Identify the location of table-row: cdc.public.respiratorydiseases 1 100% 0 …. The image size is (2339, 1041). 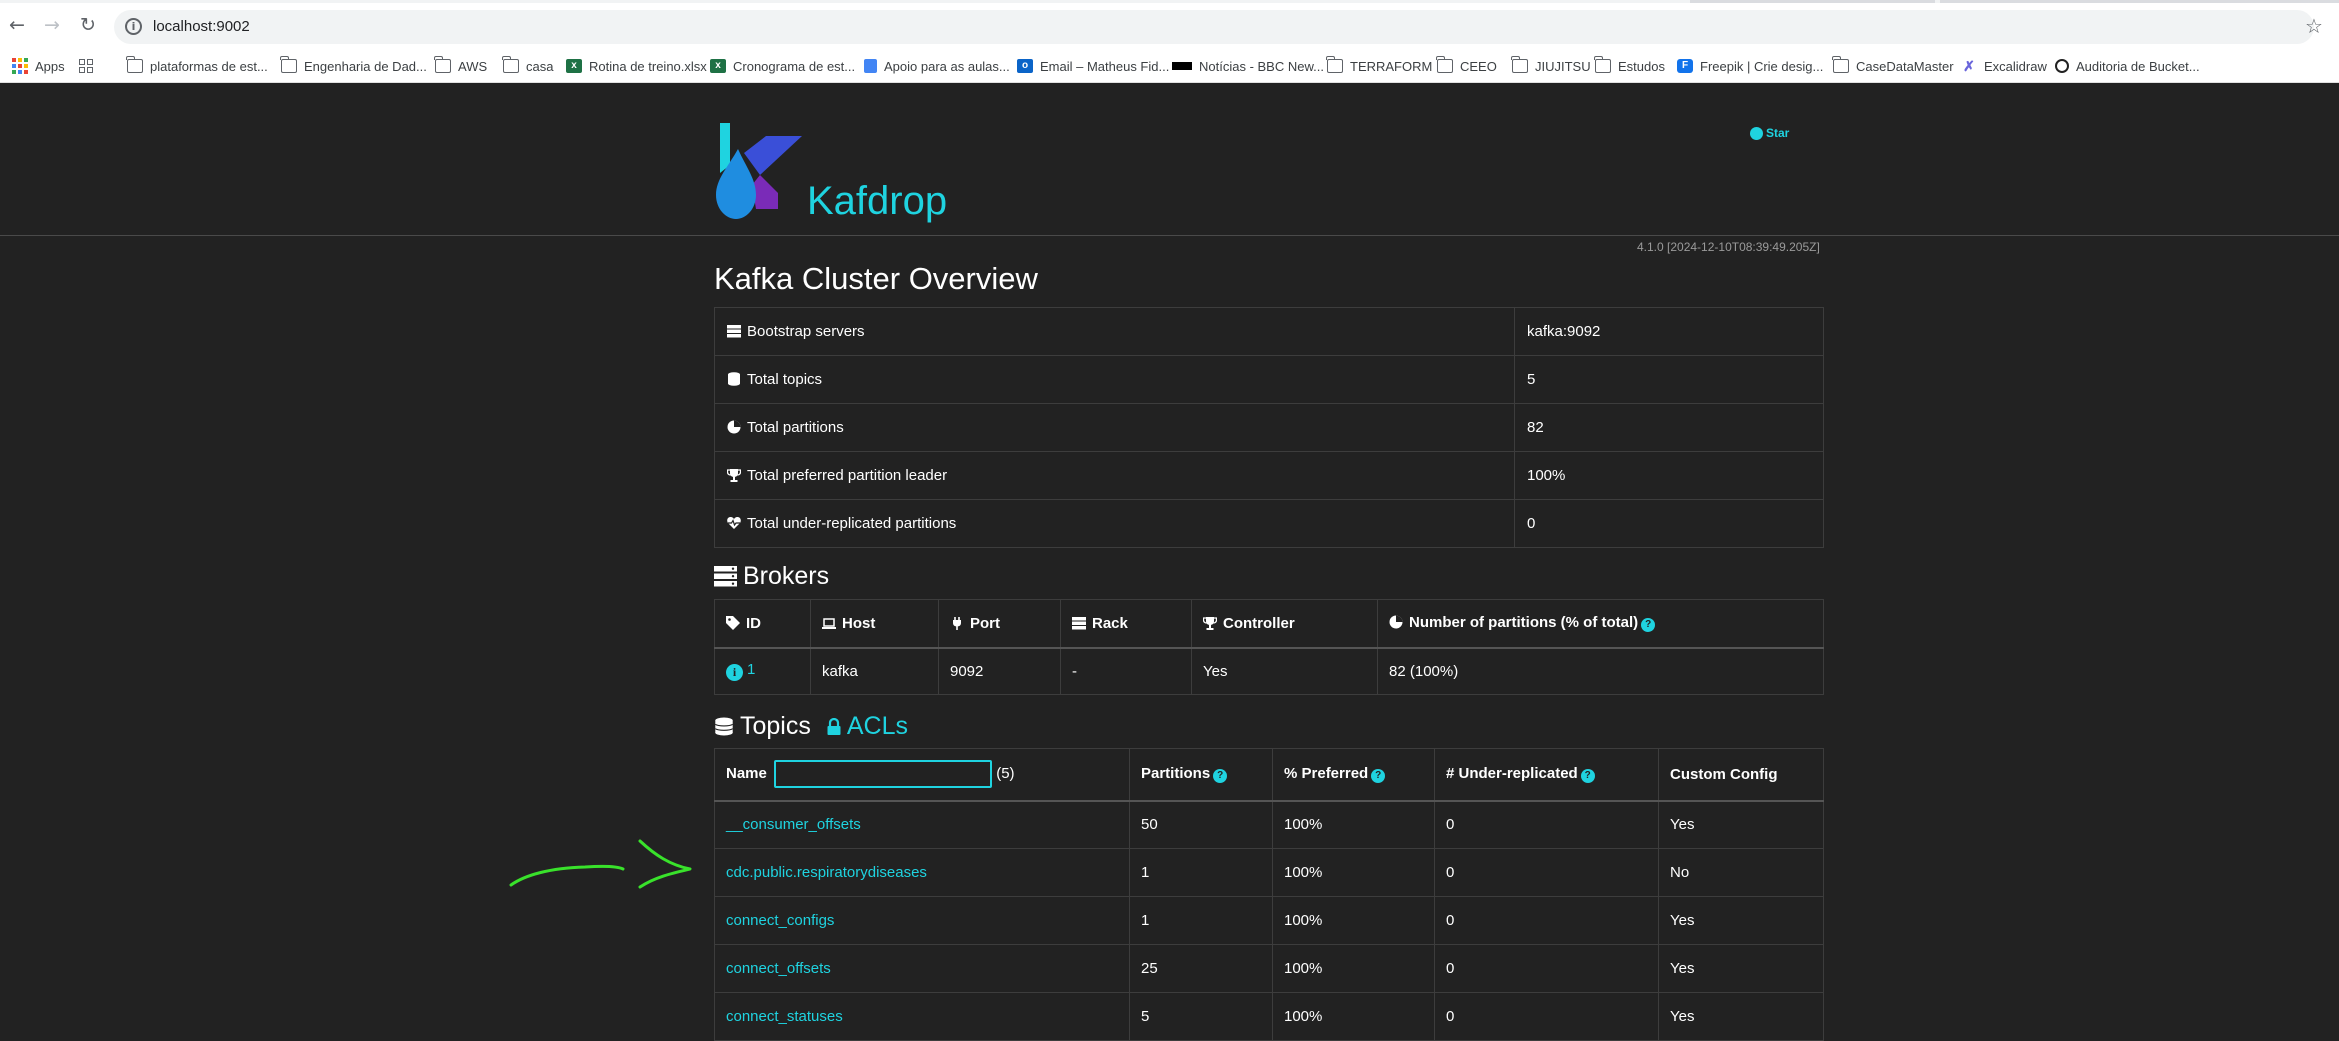
(1269, 872).